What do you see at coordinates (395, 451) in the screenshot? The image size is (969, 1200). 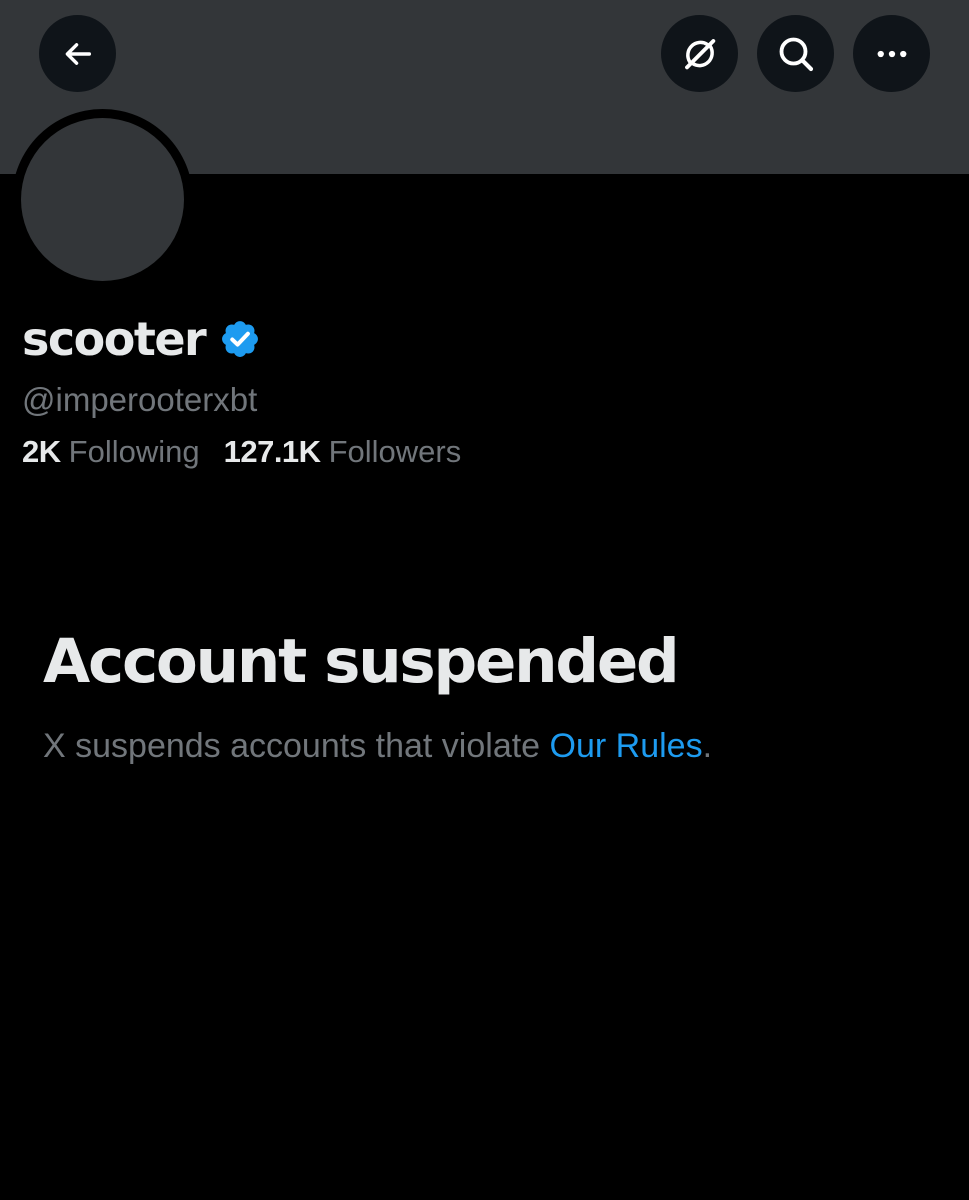 I see `followers-label: Followers` at bounding box center [395, 451].